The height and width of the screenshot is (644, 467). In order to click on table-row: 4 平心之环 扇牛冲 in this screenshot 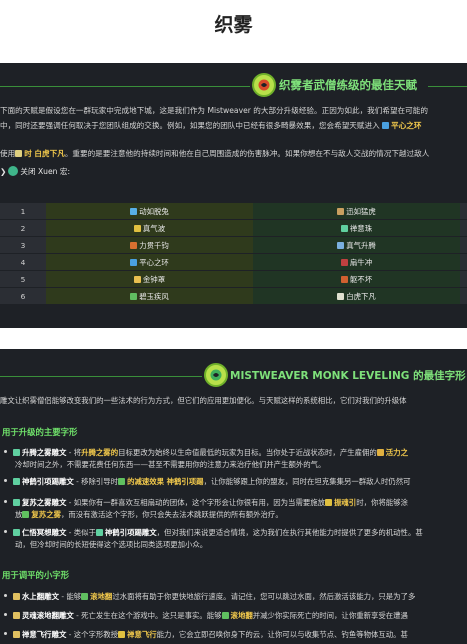, I will do `click(233, 262)`.